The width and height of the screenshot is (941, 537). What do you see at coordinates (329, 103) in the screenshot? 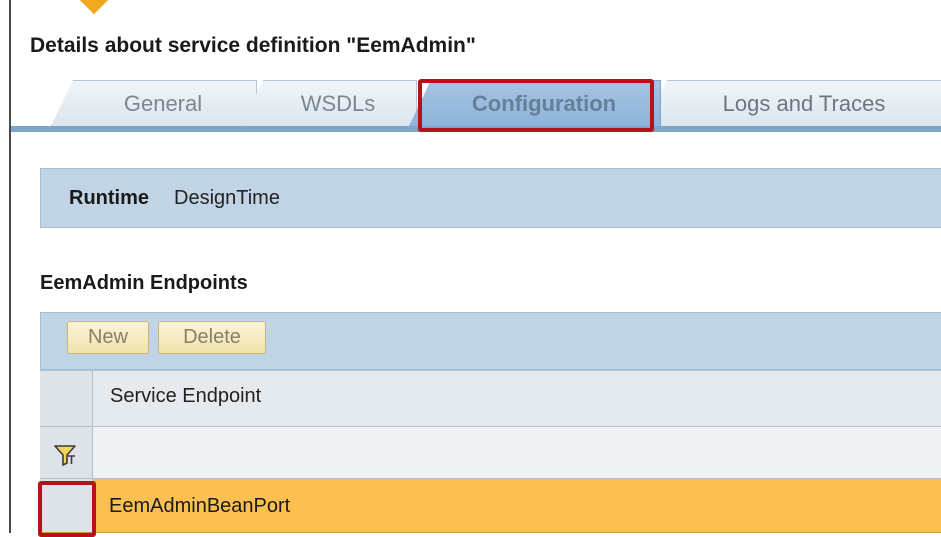
I see `tab-wsdls: WSDLs` at bounding box center [329, 103].